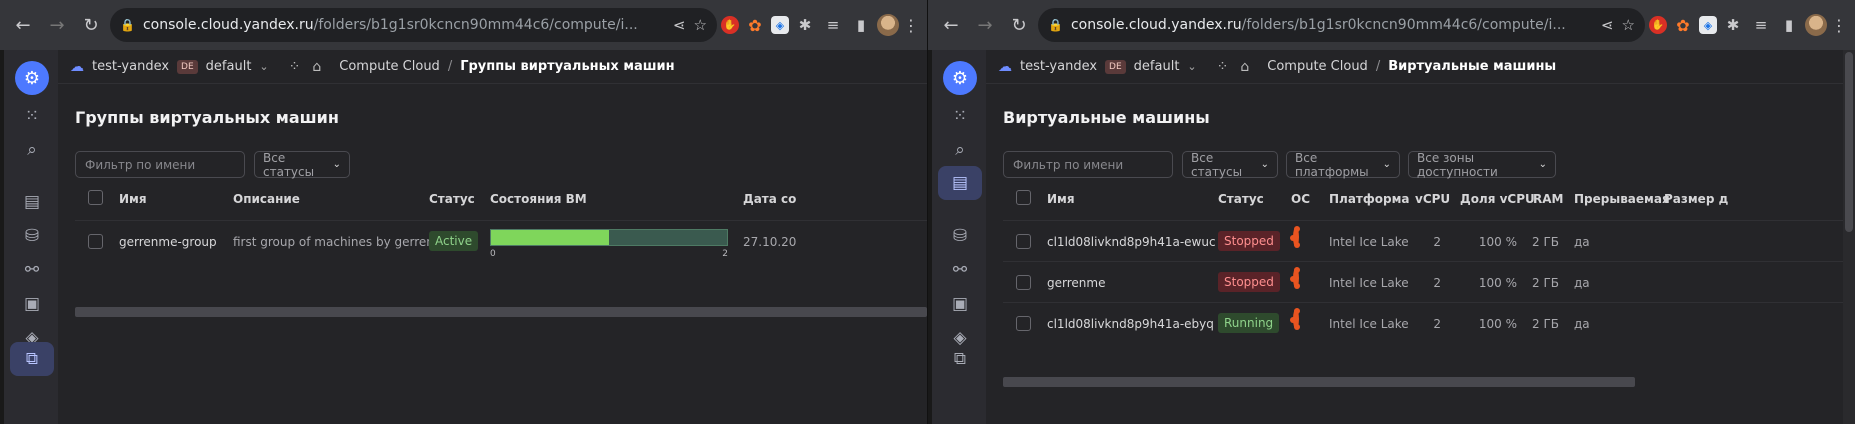 Image resolution: width=1855 pixels, height=424 pixels. Describe the element at coordinates (168, 242) in the screenshot. I see `group-name: gerrenme-group` at that location.